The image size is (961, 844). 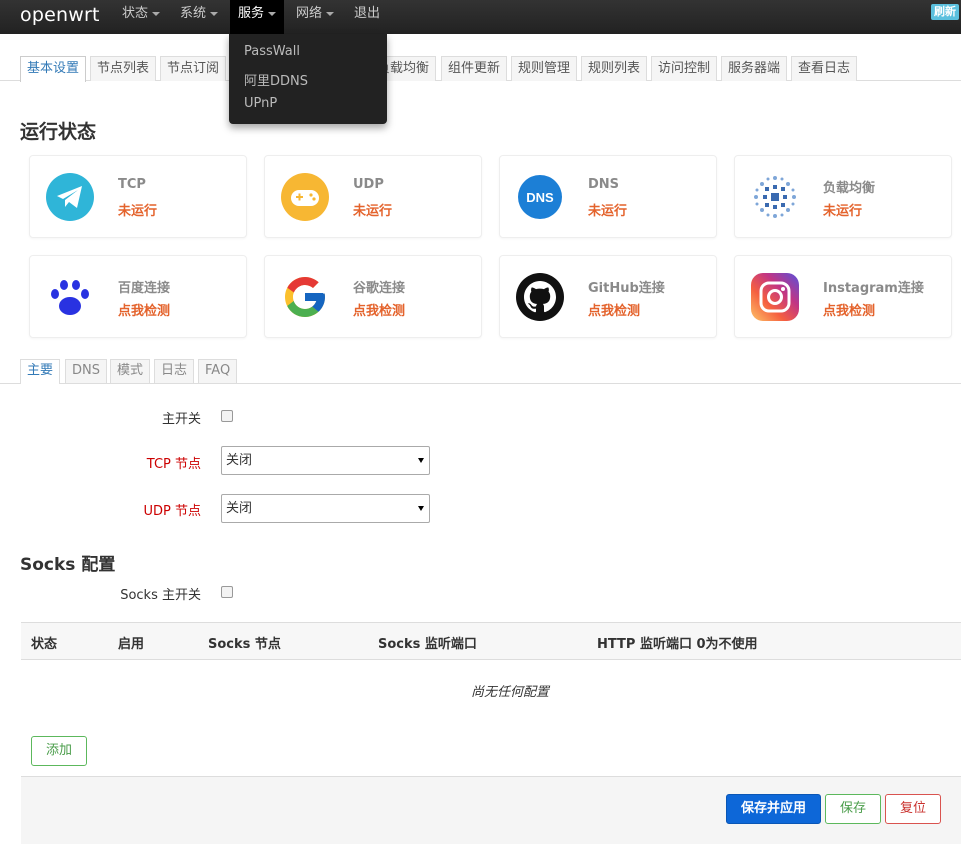 What do you see at coordinates (160, 595) in the screenshot?
I see `socks-switch-label: Socks 主开关` at bounding box center [160, 595].